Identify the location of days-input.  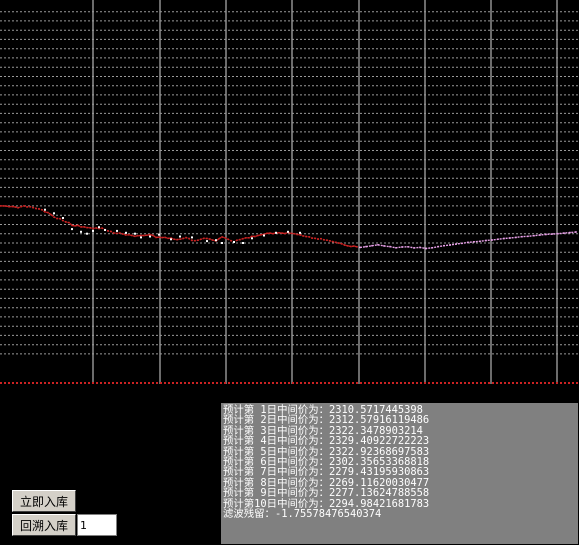
(97, 525).